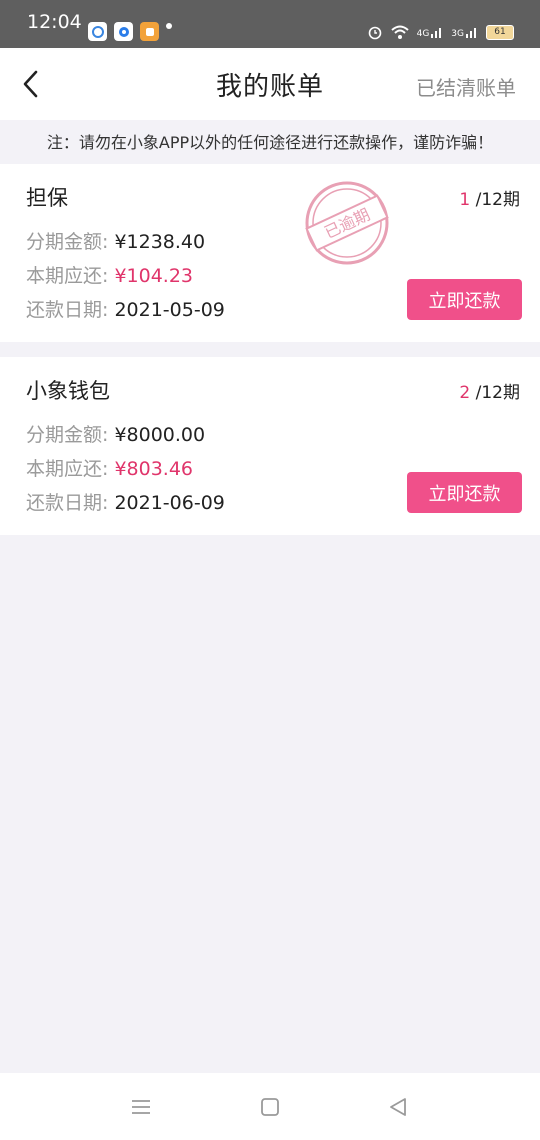 This screenshot has height=1140, width=540. Describe the element at coordinates (149, 31) in the screenshot. I see `game-app-icon` at that location.